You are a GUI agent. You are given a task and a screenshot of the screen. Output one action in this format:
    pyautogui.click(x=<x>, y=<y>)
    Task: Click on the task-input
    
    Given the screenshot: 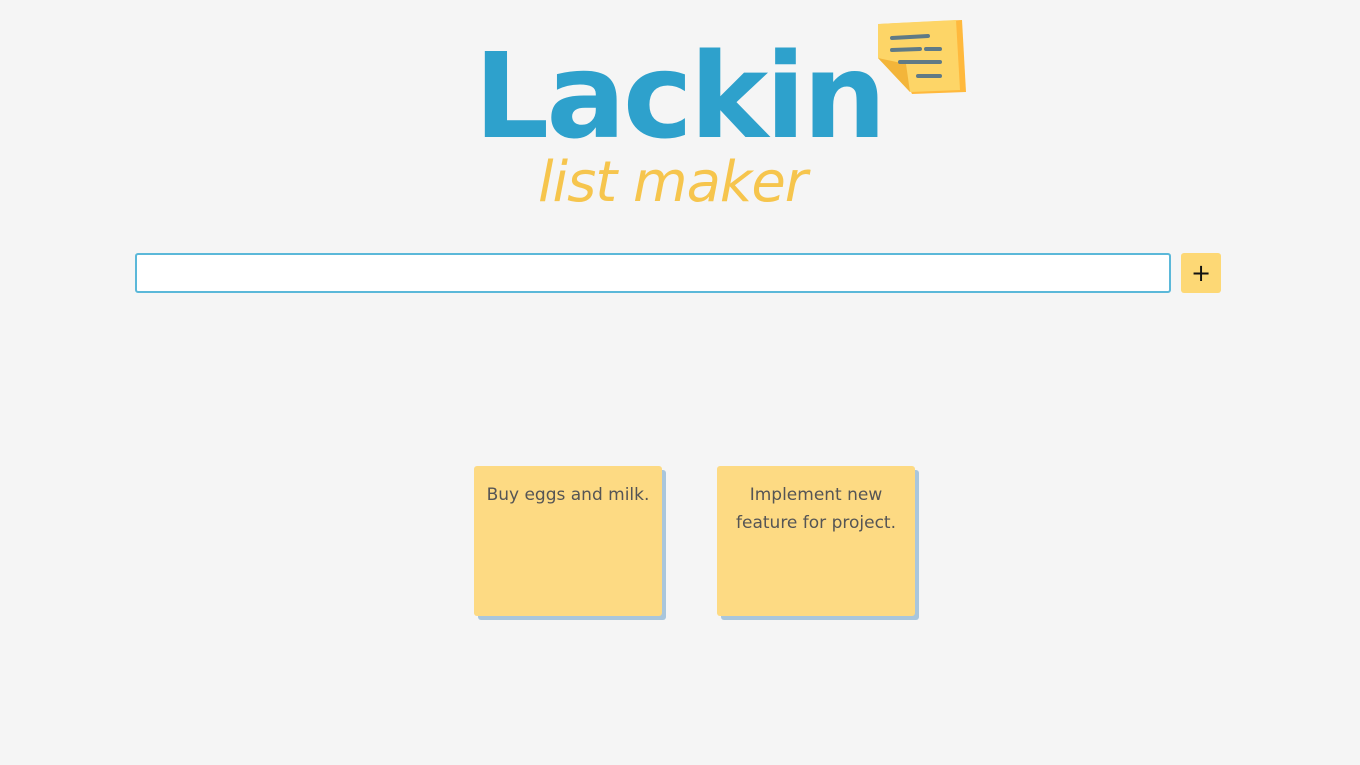 What is the action you would take?
    pyautogui.click(x=653, y=273)
    